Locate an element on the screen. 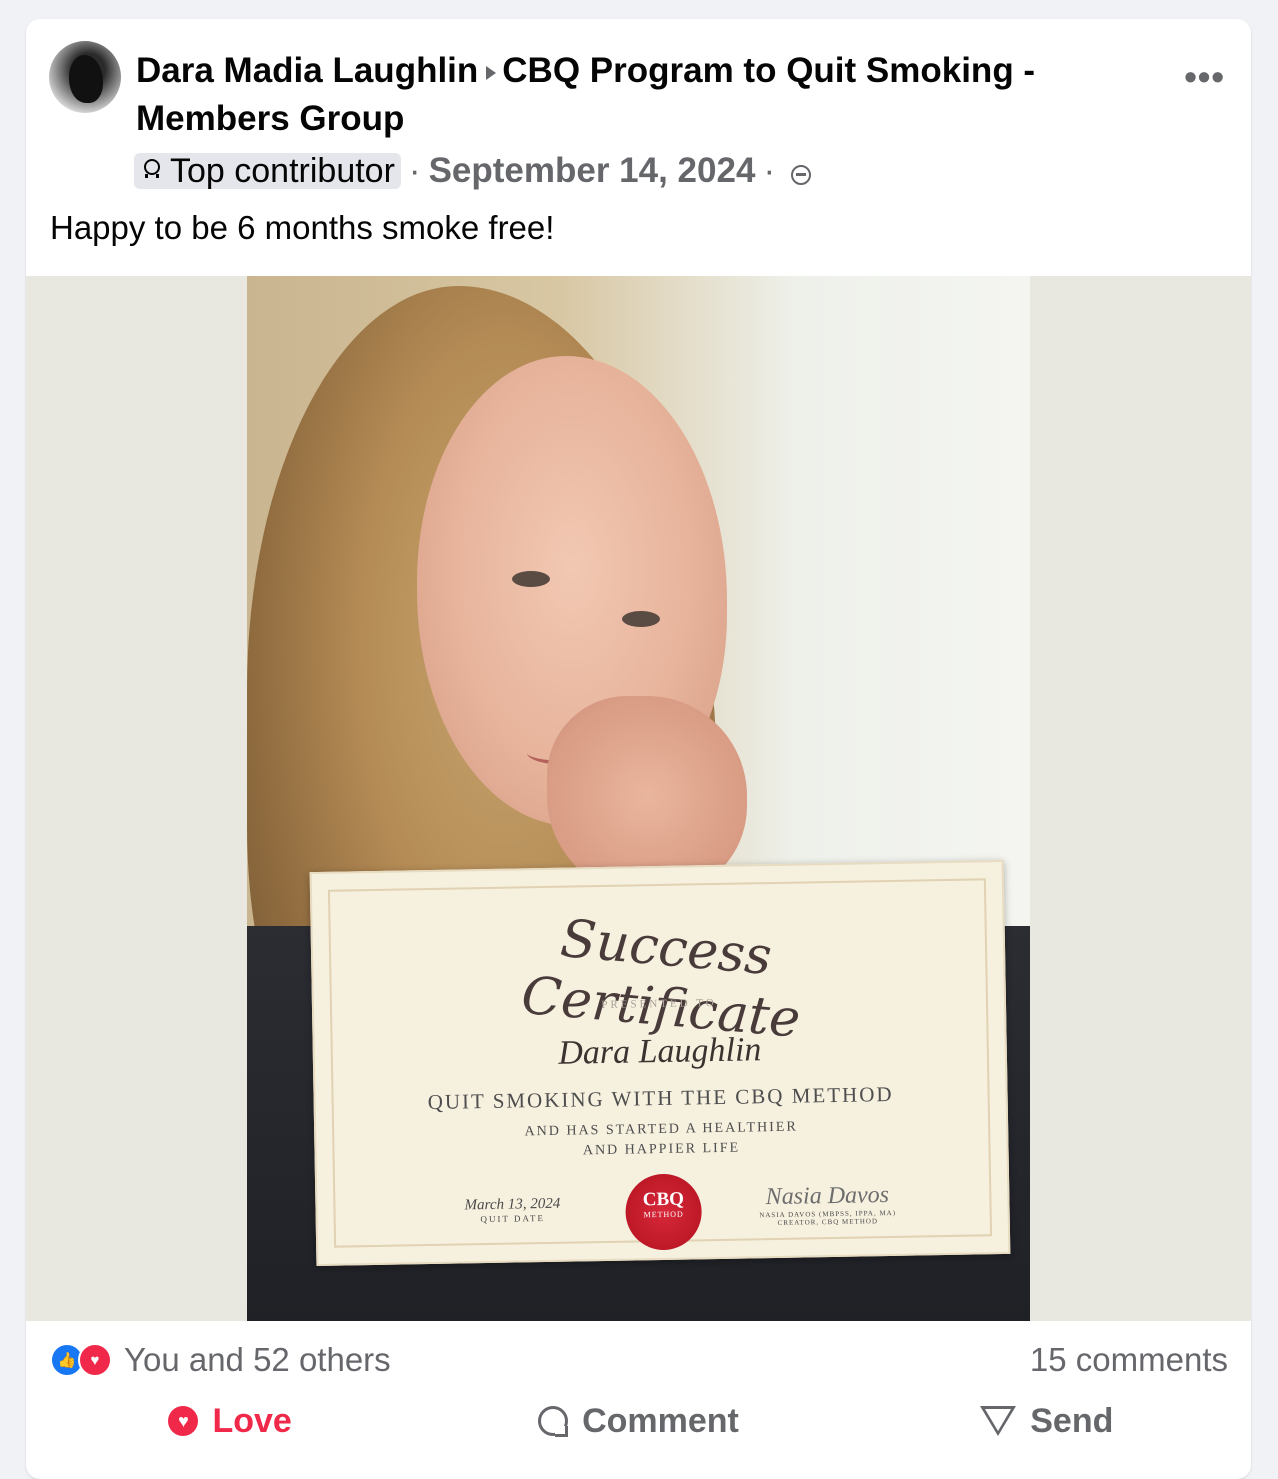 This screenshot has width=1278, height=1479. post-actions: Love Comment Send is located at coordinates (638, 1421).